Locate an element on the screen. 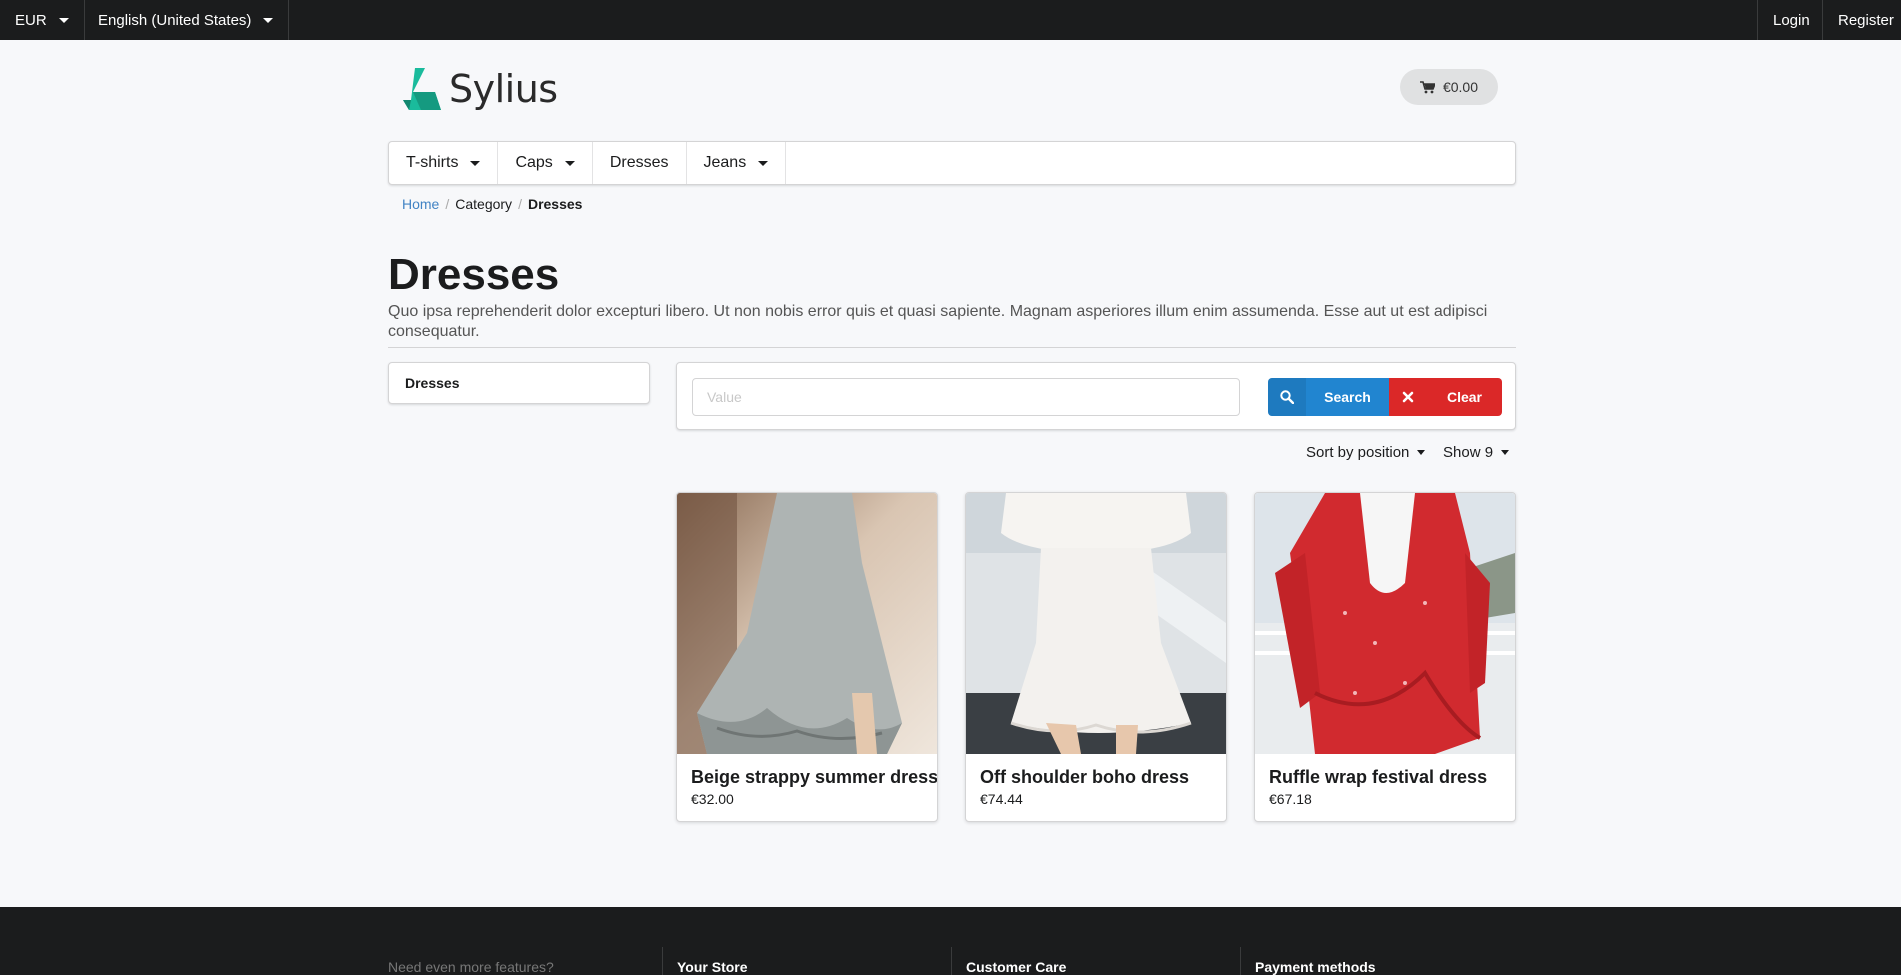 This screenshot has height=975, width=1901. register-link: Register is located at coordinates (1861, 20).